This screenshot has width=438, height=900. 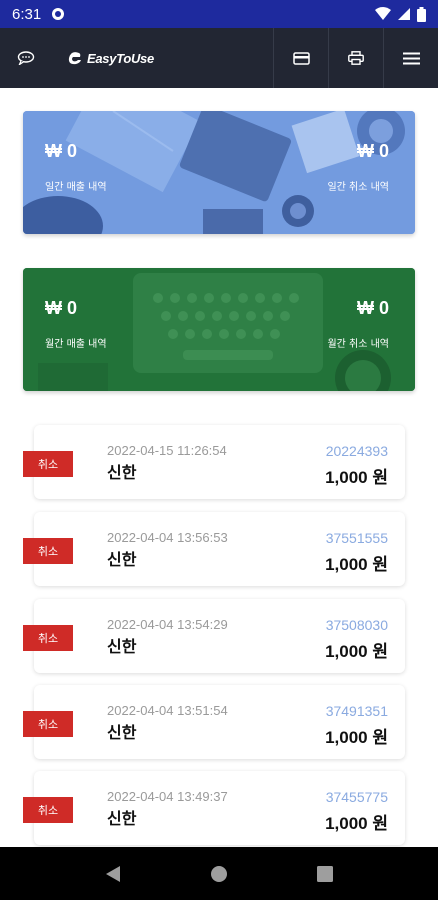 I want to click on menu-icon, so click(x=411, y=58).